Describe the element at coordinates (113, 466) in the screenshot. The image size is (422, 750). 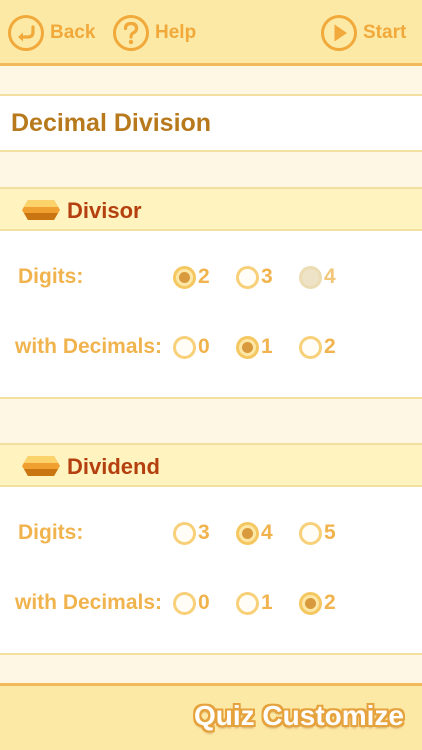
I see `dividend-title: Dividend` at that location.